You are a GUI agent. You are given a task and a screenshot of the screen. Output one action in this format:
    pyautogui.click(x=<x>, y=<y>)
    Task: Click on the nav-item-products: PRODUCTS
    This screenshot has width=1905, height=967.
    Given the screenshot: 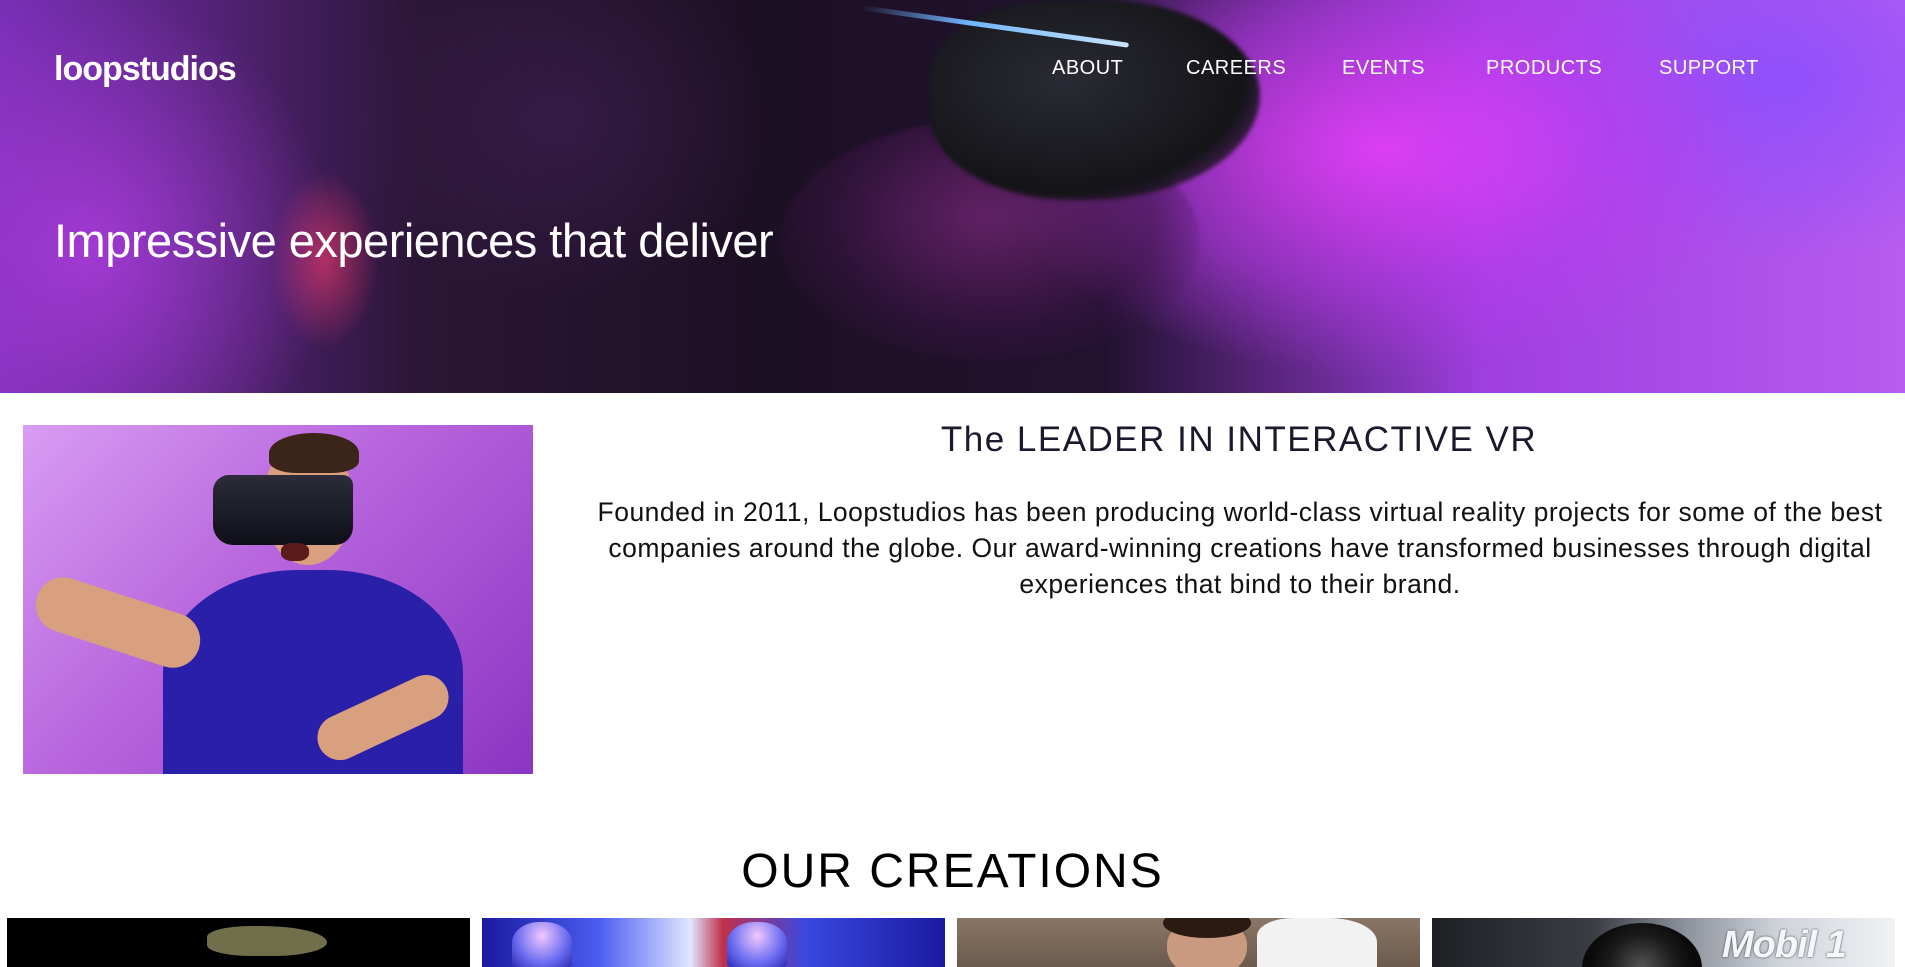 What is the action you would take?
    pyautogui.click(x=1544, y=68)
    